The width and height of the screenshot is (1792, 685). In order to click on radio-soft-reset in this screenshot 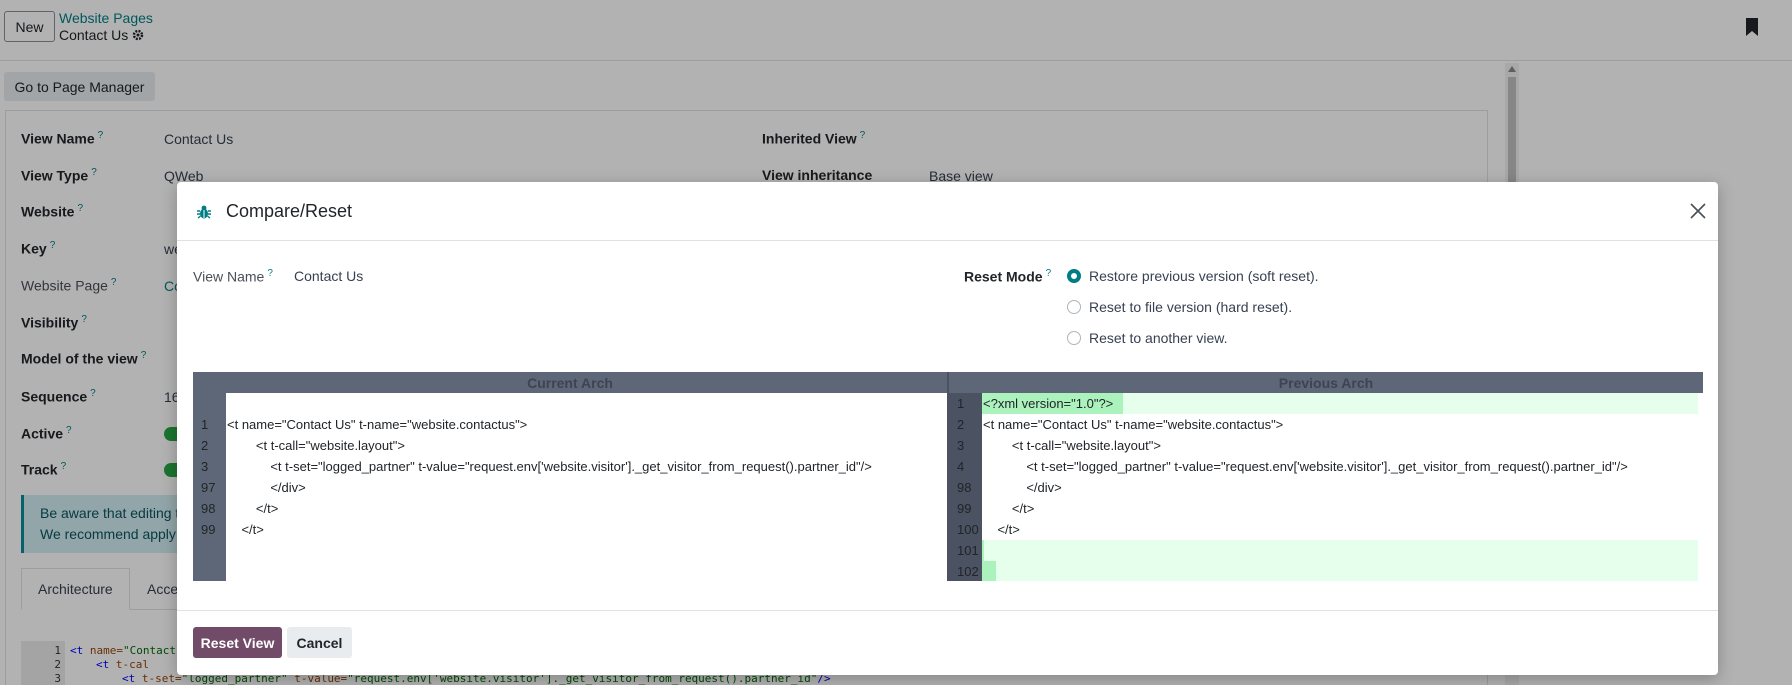, I will do `click(1074, 276)`.